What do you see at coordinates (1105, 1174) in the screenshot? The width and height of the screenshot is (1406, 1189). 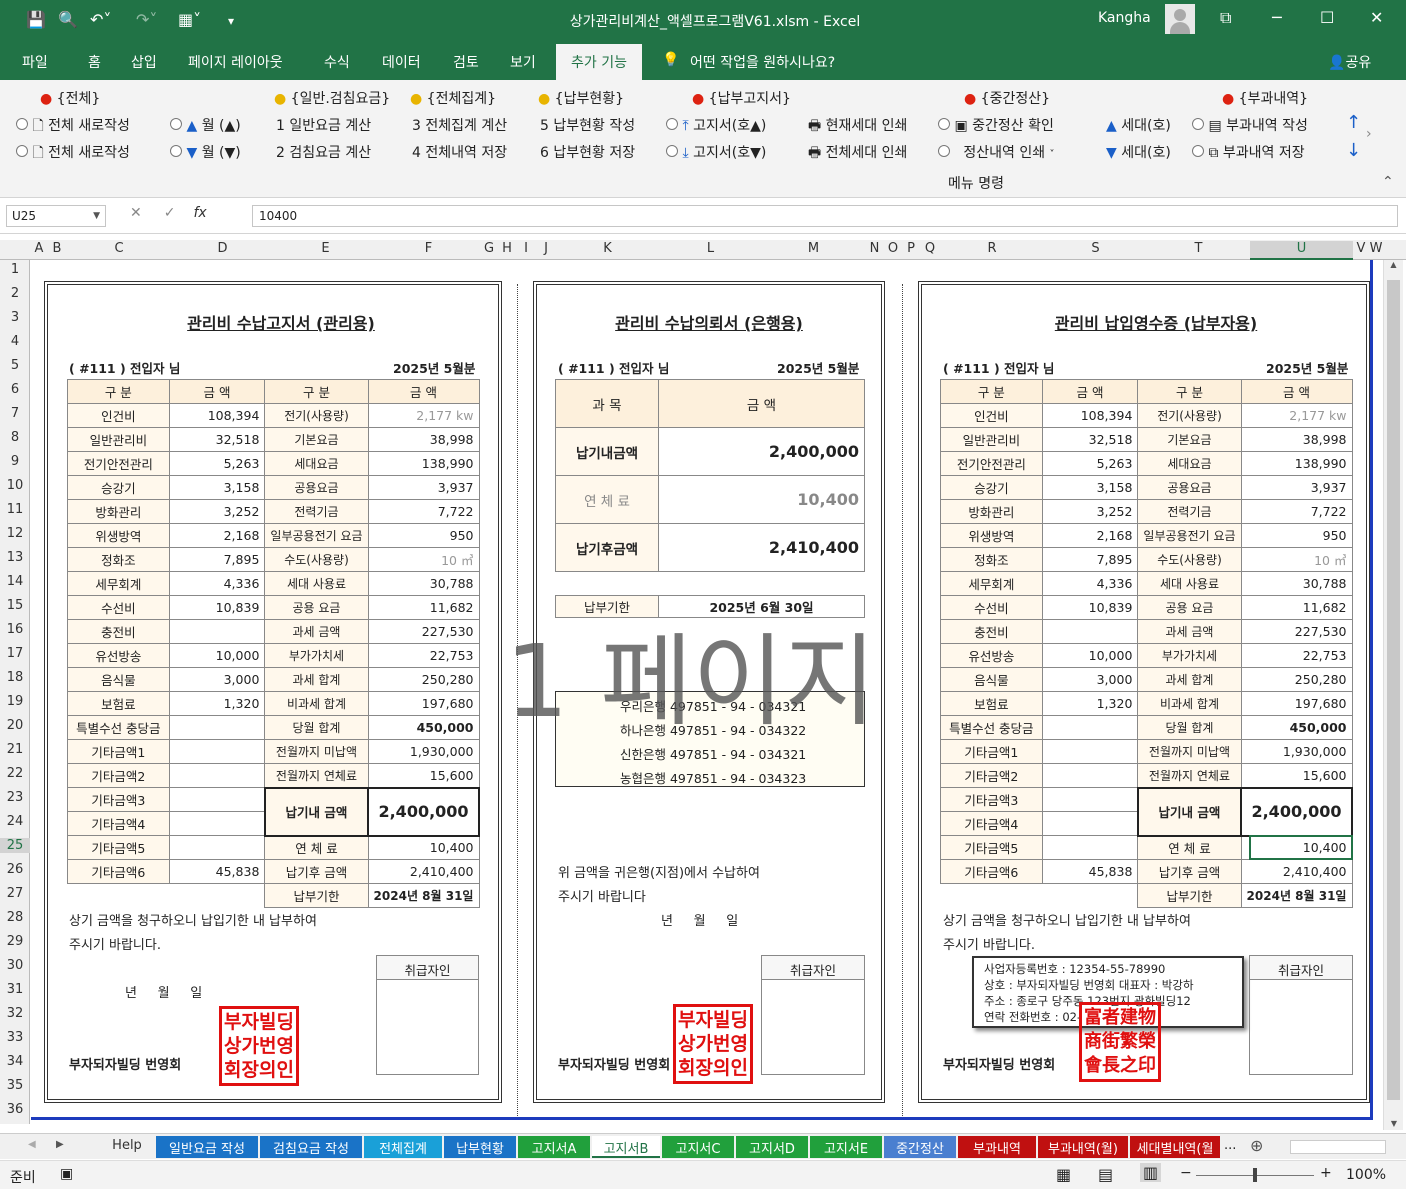 I see `page-layout-icon: ▤` at bounding box center [1105, 1174].